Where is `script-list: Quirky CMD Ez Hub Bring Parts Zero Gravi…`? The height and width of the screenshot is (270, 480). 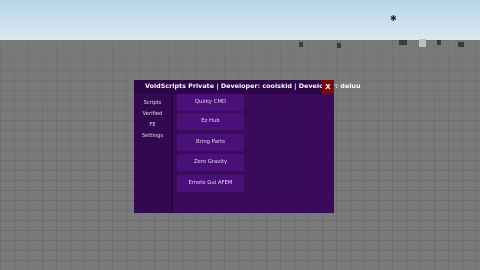
script-list: Quirky CMD Ez Hub Bring Parts Zero Gravi… is located at coordinates (254, 153).